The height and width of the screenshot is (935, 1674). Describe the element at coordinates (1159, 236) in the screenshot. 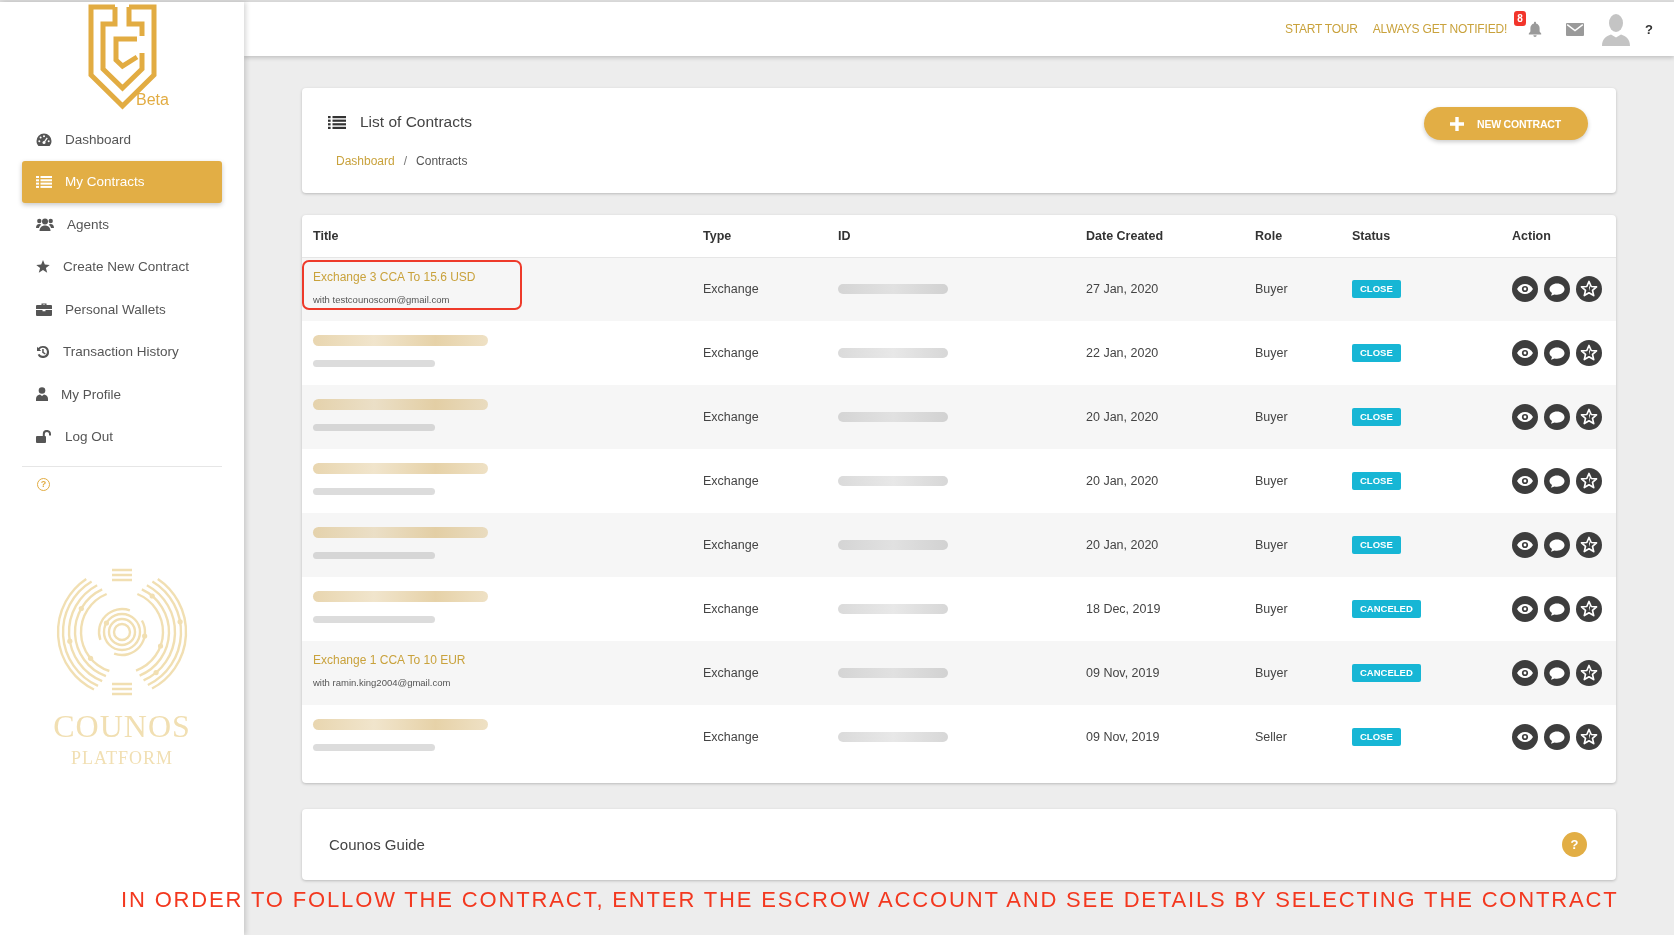

I see `column-header: Date Created` at that location.